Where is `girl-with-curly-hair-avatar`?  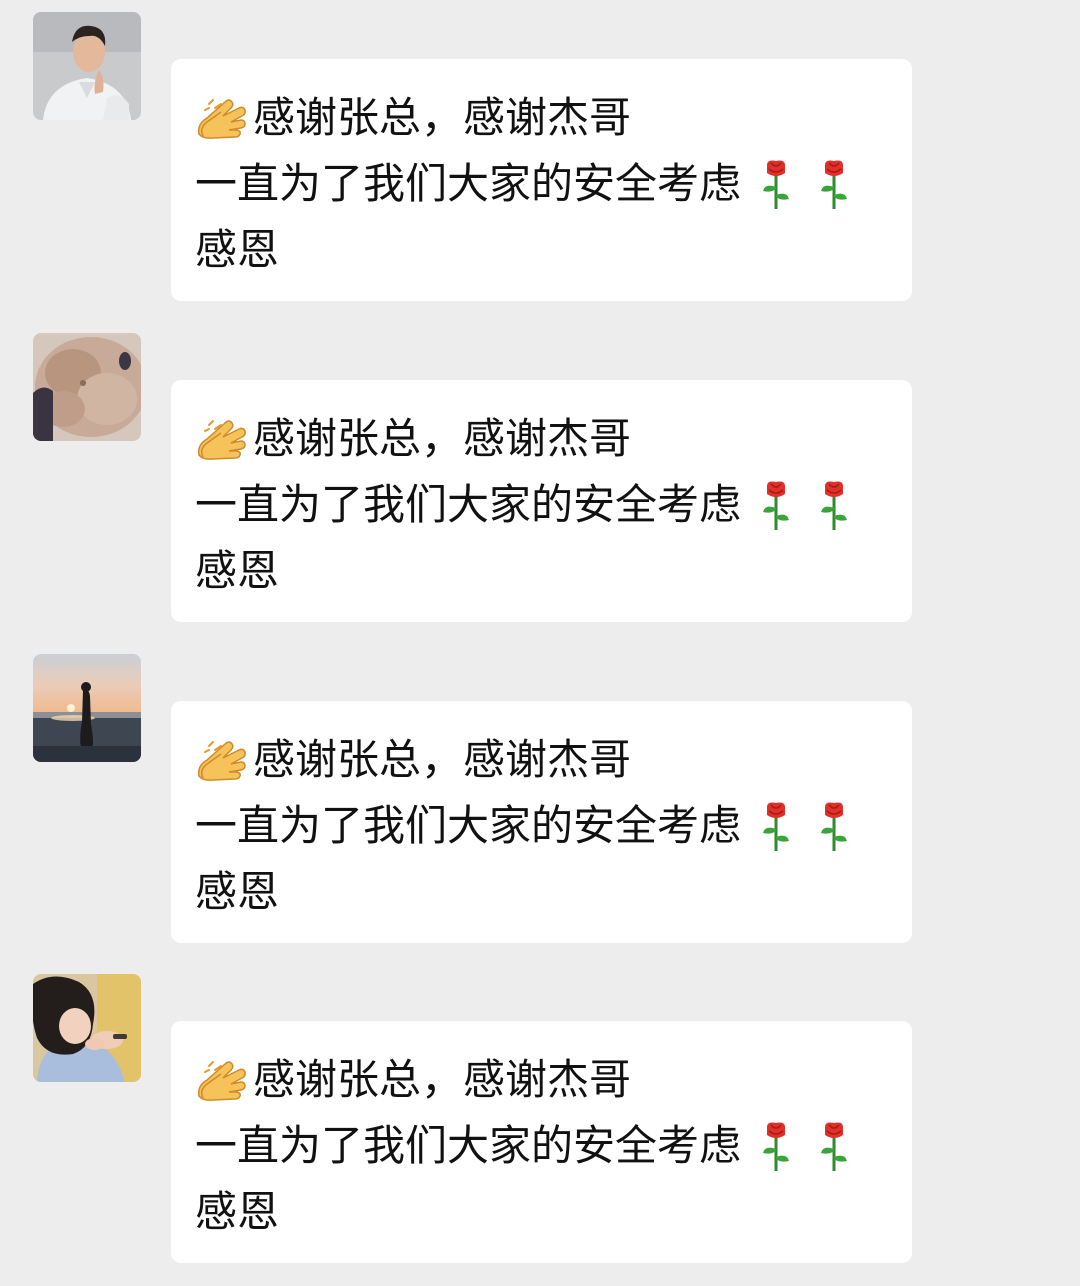
girl-with-curly-hair-avatar is located at coordinates (87, 1028).